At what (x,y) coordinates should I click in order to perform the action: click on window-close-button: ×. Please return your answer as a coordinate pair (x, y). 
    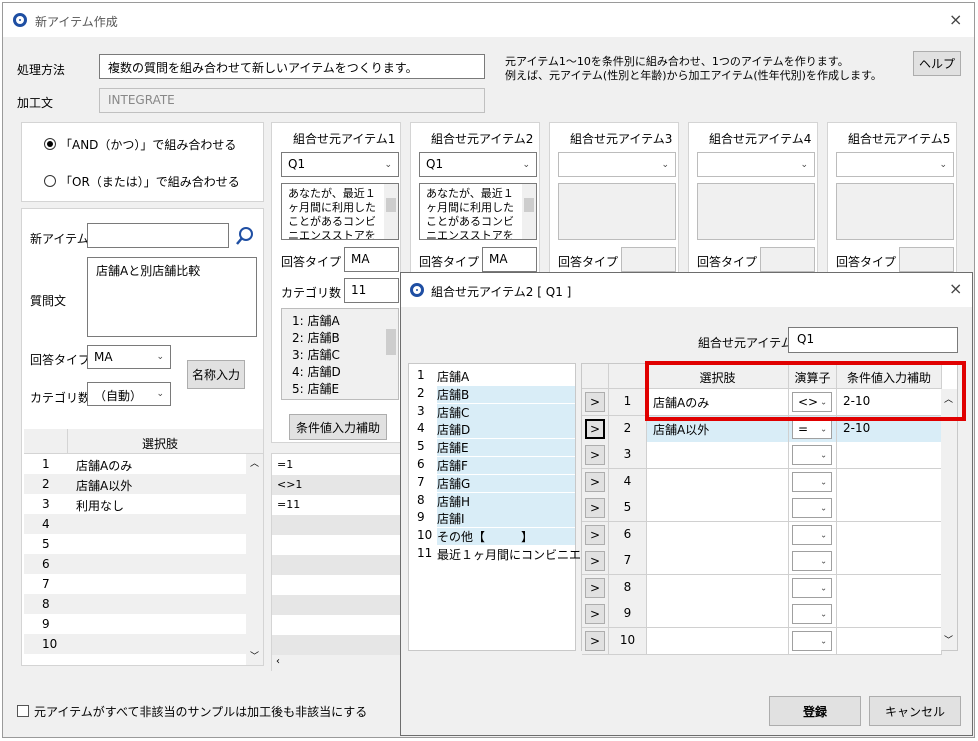
    Looking at the image, I should click on (955, 19).